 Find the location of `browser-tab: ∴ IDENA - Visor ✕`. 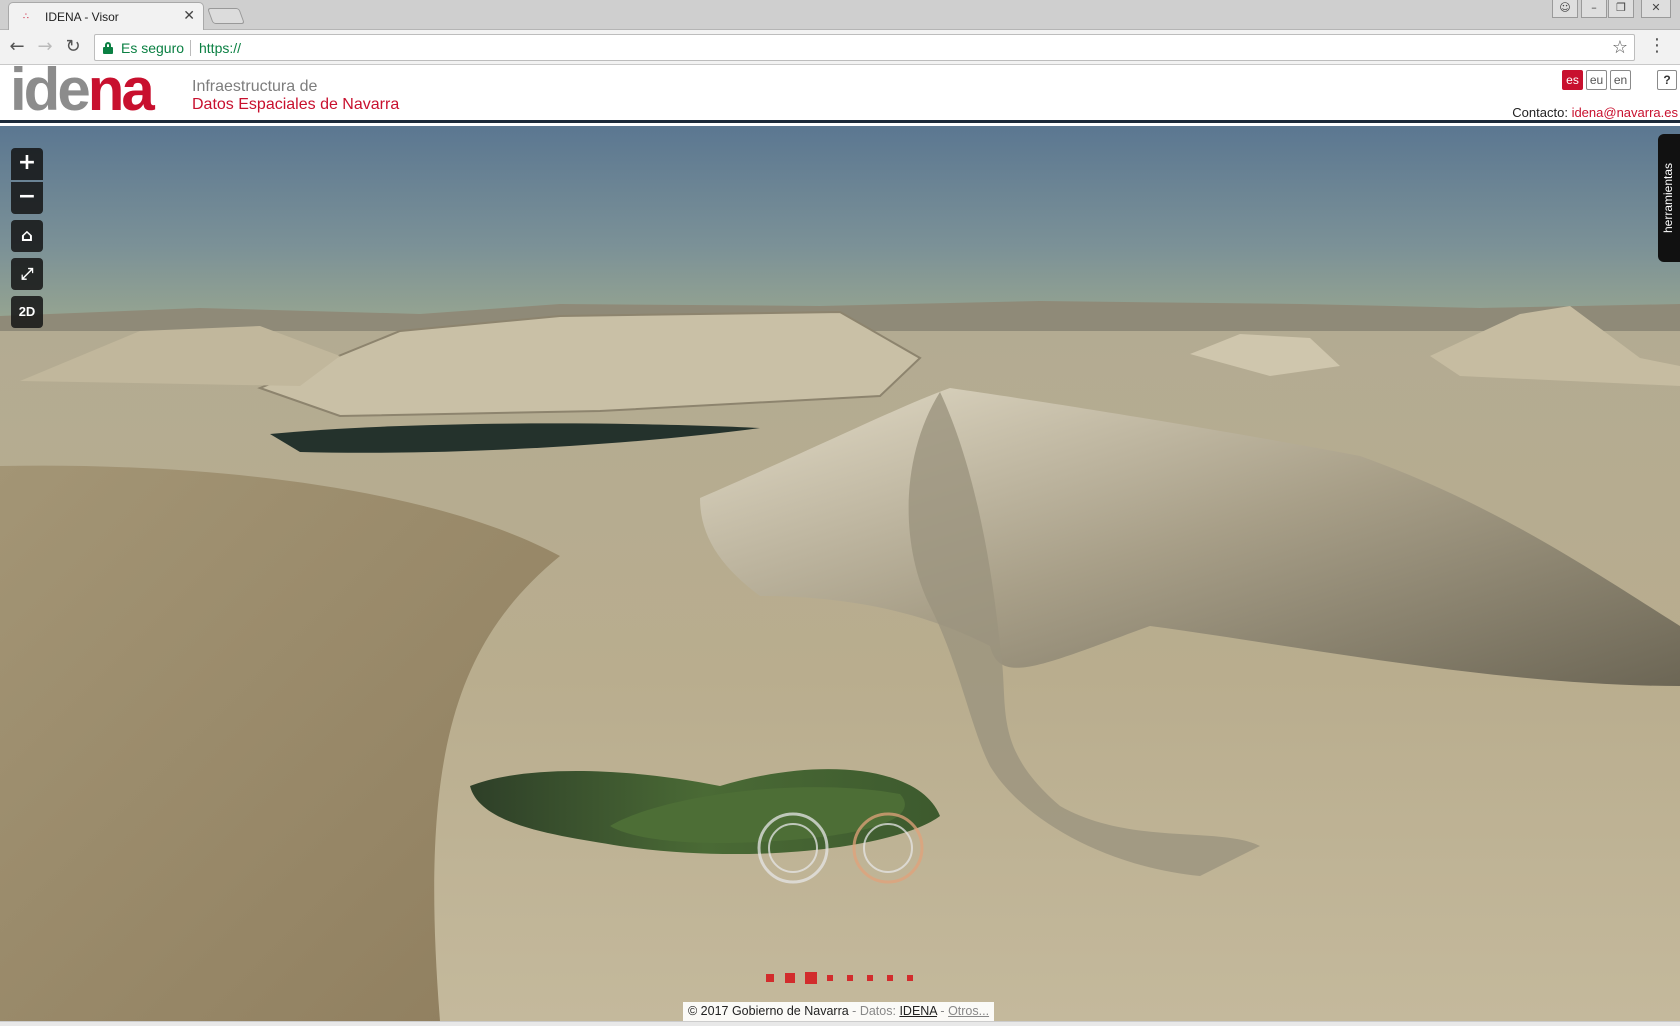

browser-tab: ∴ IDENA - Visor ✕ is located at coordinates (106, 16).